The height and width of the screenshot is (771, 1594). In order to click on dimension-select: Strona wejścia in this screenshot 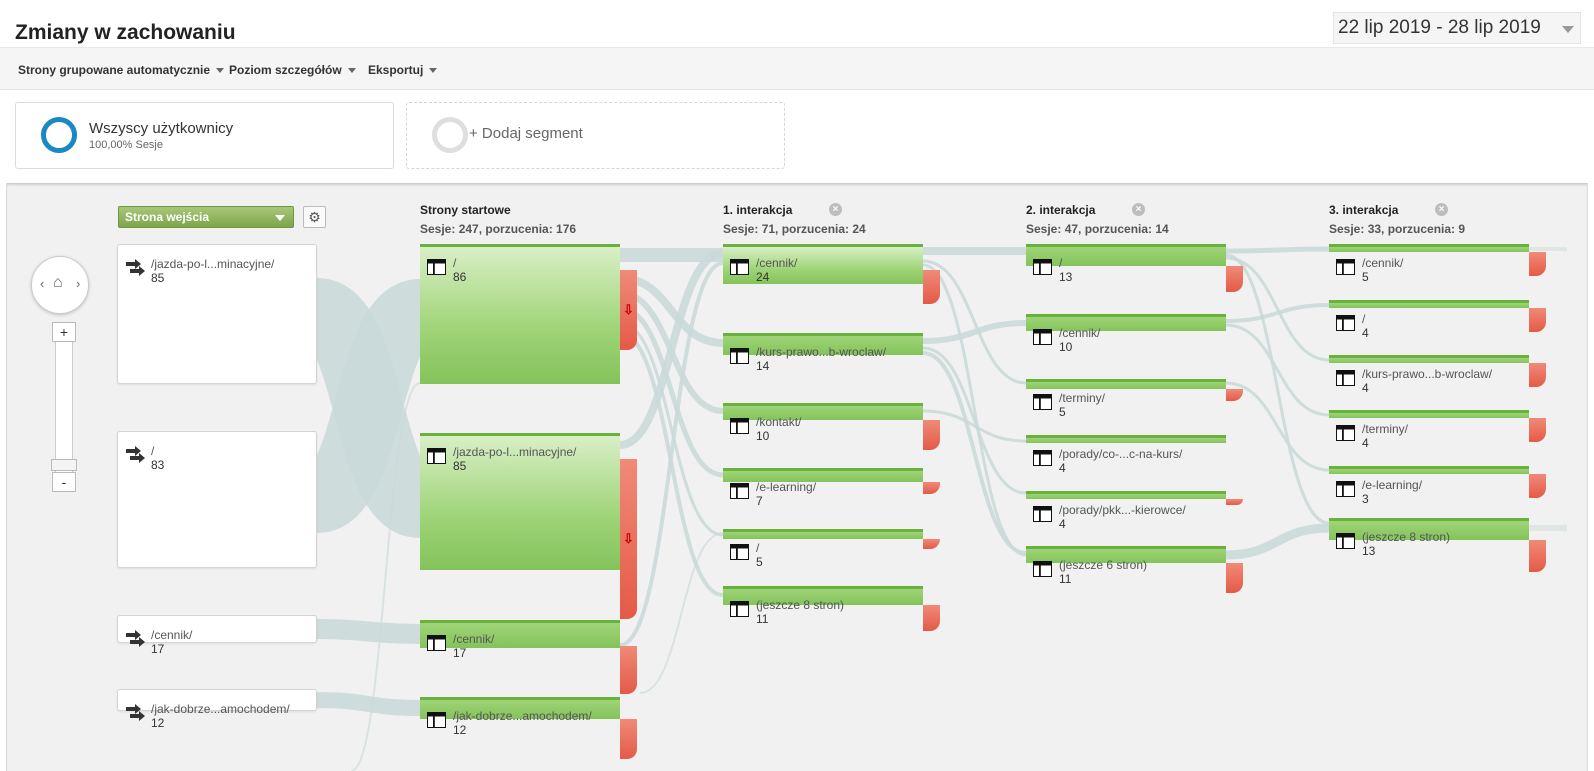, I will do `click(206, 217)`.